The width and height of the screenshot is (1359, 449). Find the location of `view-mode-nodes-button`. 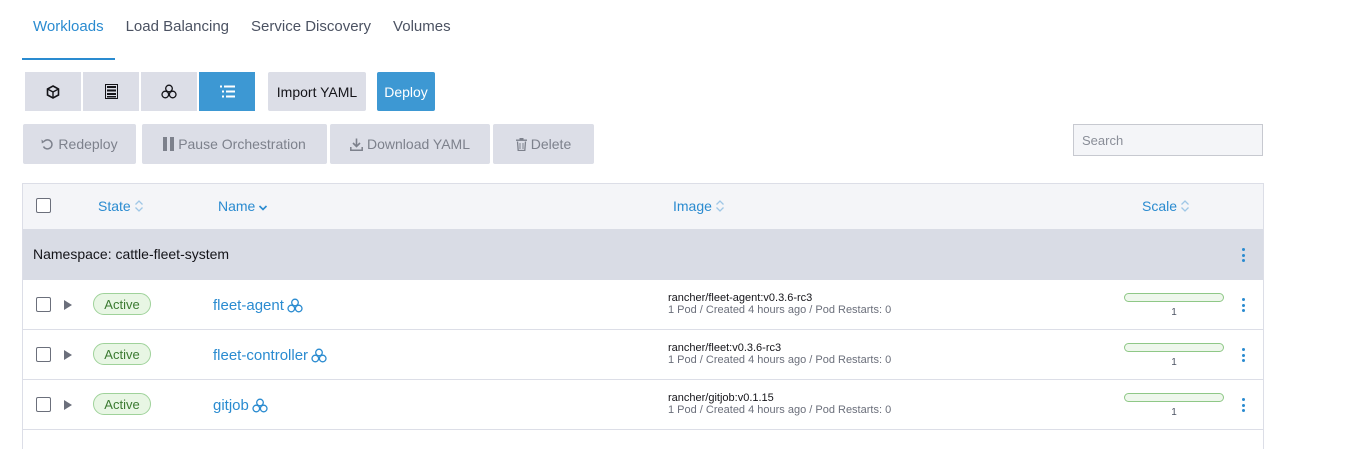

view-mode-nodes-button is located at coordinates (169, 91).